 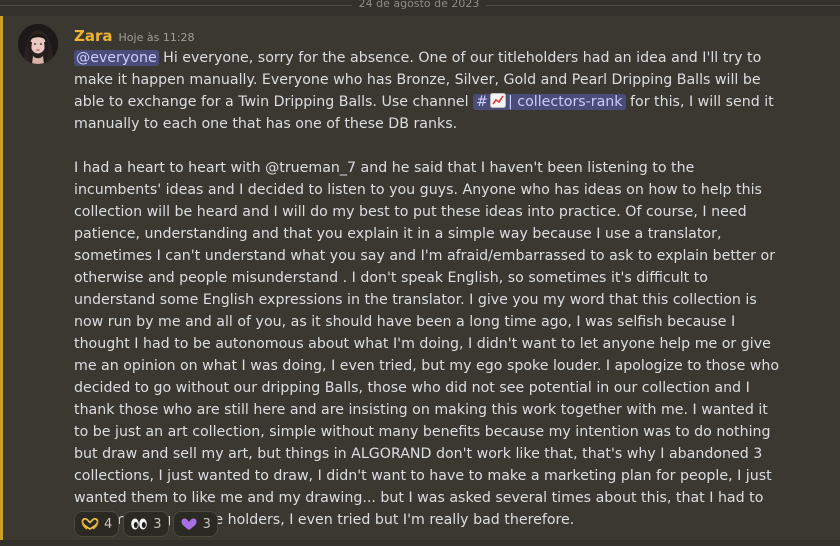 What do you see at coordinates (482, 102) in the screenshot?
I see `channel-hash-icon: #` at bounding box center [482, 102].